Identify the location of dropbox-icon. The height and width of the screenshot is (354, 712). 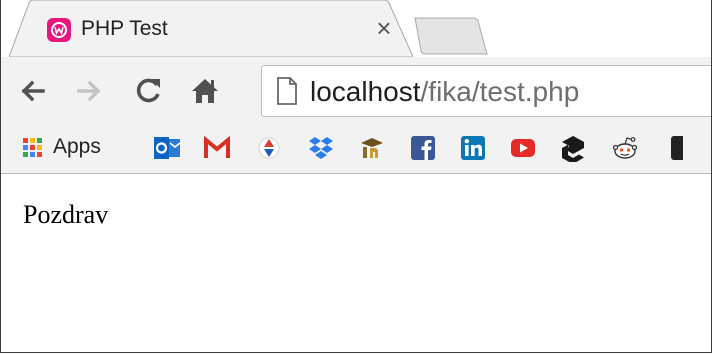
(321, 148).